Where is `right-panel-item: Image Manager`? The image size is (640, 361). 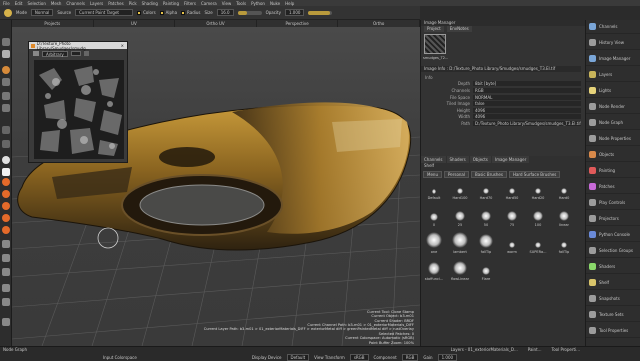 right-panel-item: Image Manager is located at coordinates (613, 59).